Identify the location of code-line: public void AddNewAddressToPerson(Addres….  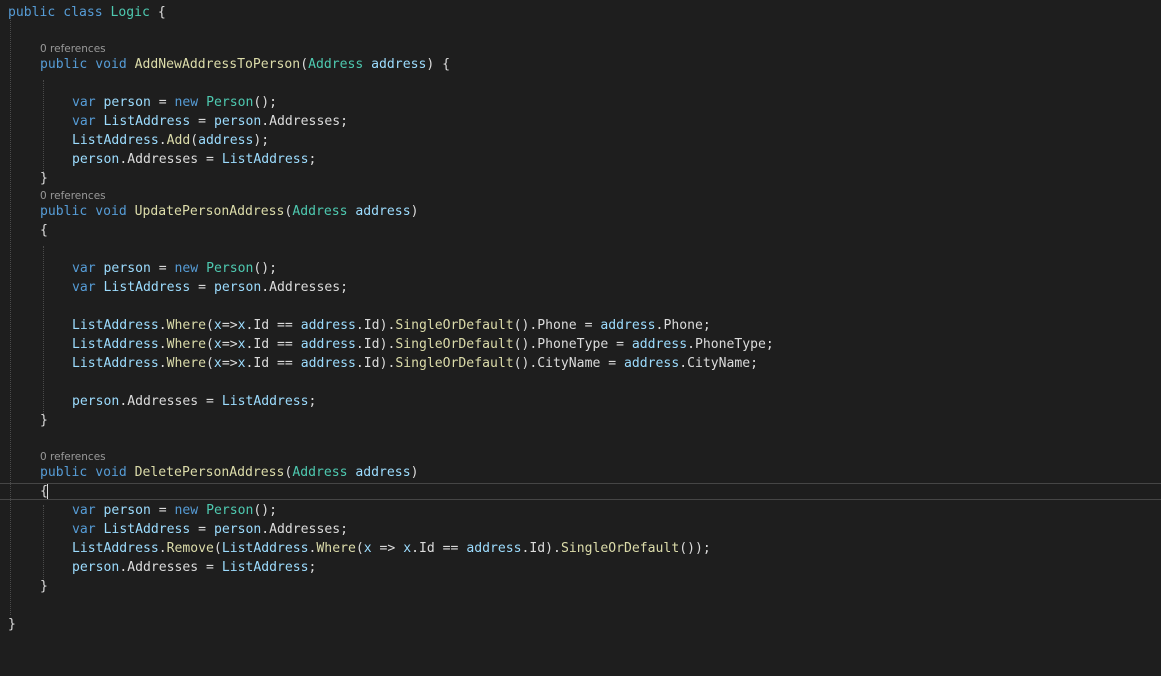
(245, 64).